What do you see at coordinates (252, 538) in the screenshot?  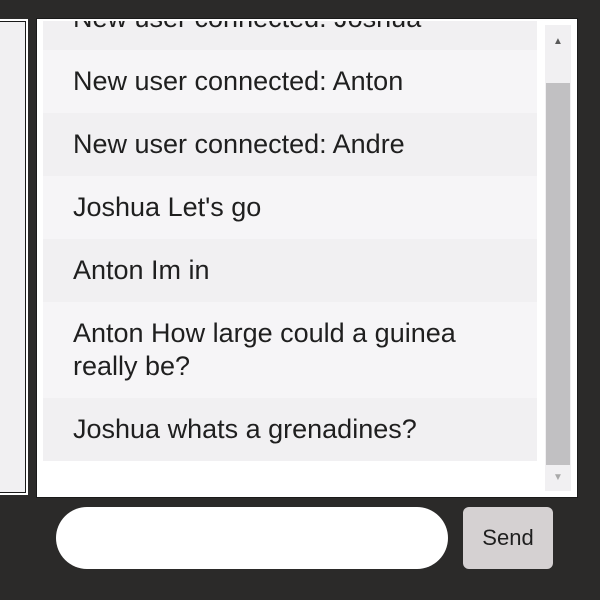 I see `message-input` at bounding box center [252, 538].